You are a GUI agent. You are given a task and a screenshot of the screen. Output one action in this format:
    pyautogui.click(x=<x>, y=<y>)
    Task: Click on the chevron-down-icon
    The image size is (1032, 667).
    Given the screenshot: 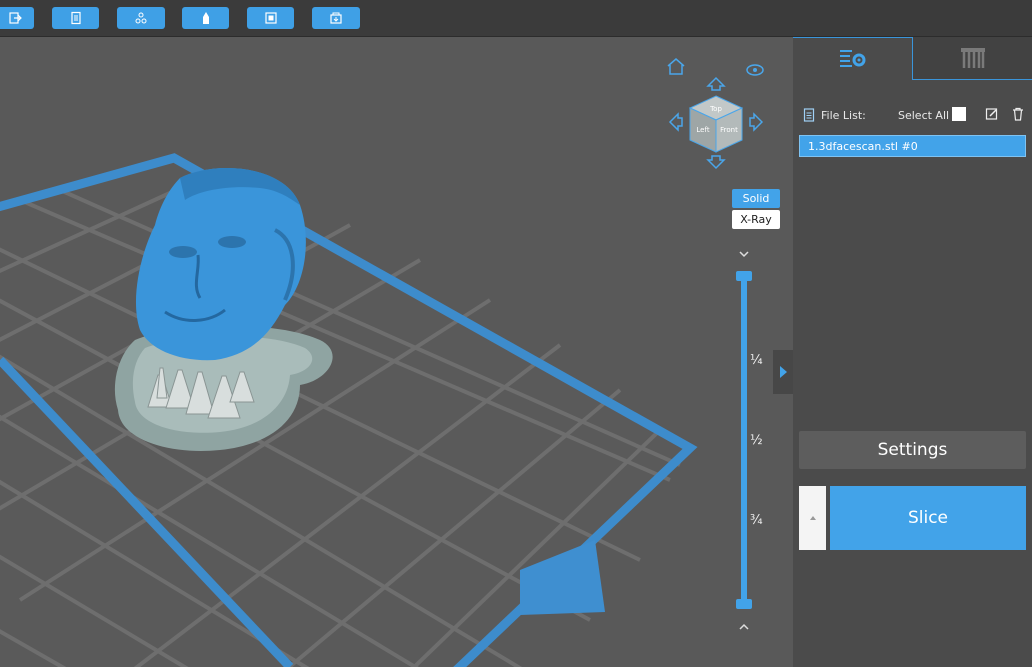 What is the action you would take?
    pyautogui.click(x=744, y=254)
    